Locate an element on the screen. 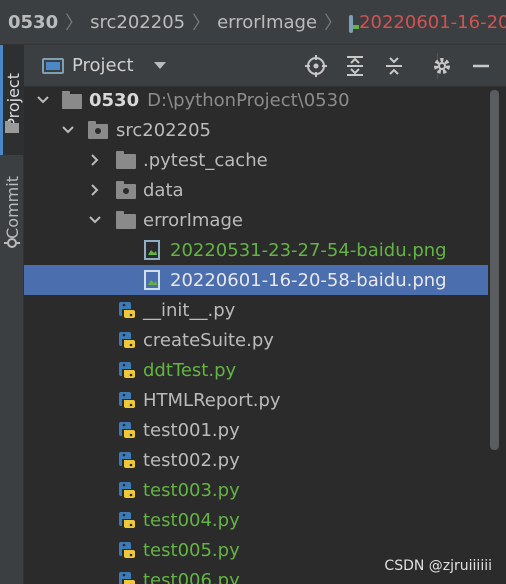 The width and height of the screenshot is (506, 584). tree-node-python-file: test001.py is located at coordinates (256, 430).